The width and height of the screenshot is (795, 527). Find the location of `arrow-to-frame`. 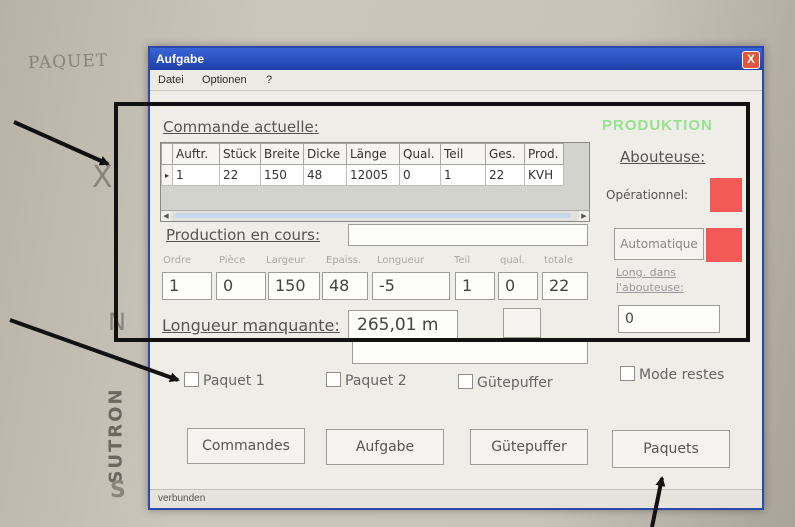

arrow-to-frame is located at coordinates (61, 143).